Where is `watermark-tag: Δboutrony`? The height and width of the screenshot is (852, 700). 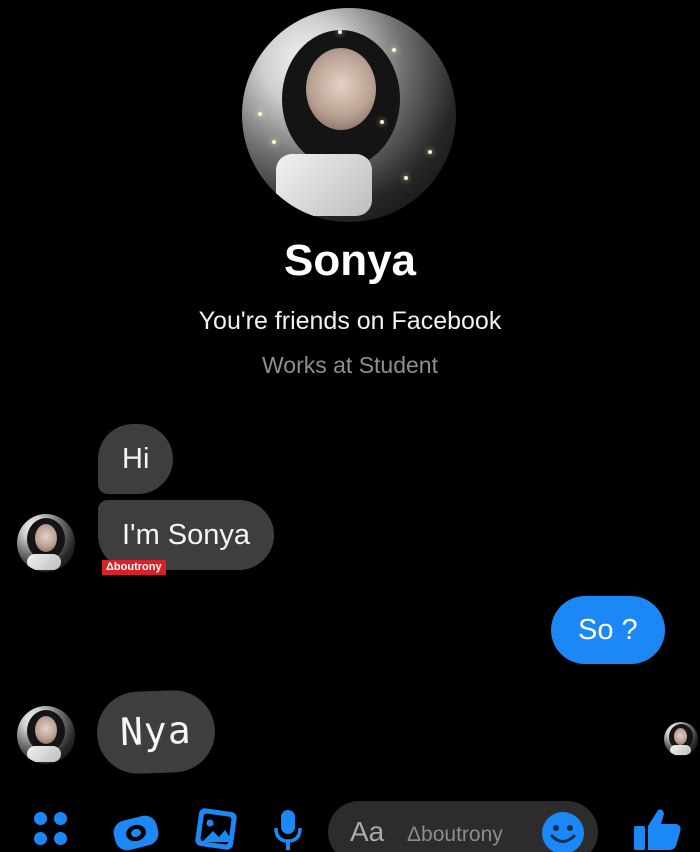
watermark-tag: Δboutrony is located at coordinates (134, 567).